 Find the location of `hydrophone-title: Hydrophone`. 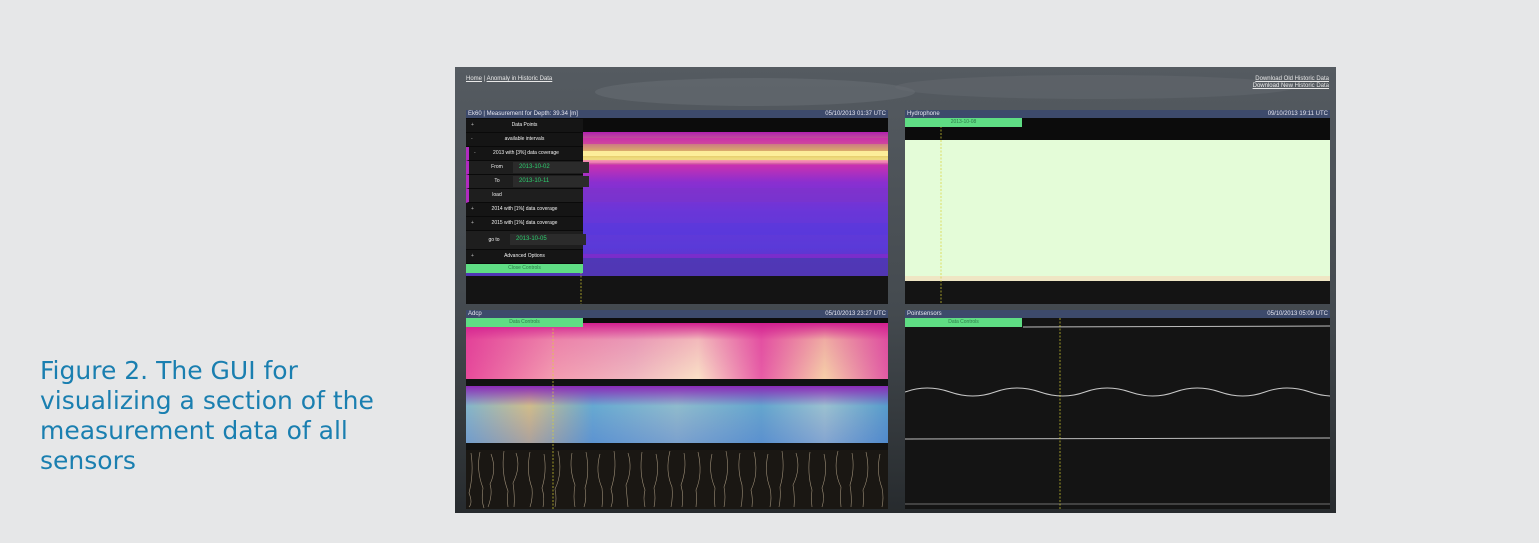

hydrophone-title: Hydrophone is located at coordinates (923, 114).